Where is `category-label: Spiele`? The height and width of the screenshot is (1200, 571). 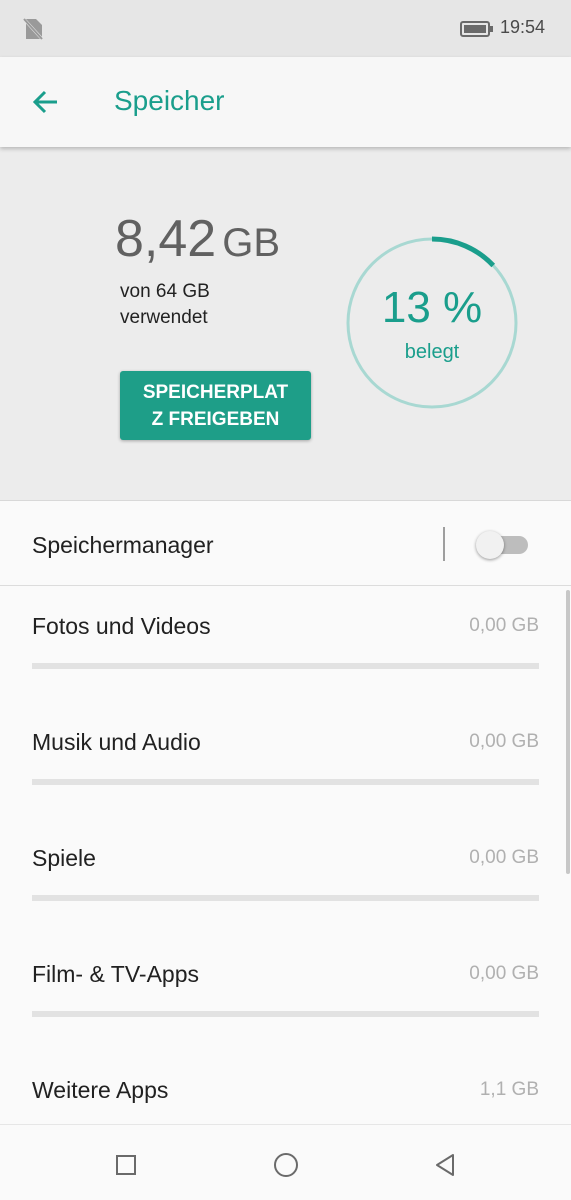
category-label: Spiele is located at coordinates (64, 858).